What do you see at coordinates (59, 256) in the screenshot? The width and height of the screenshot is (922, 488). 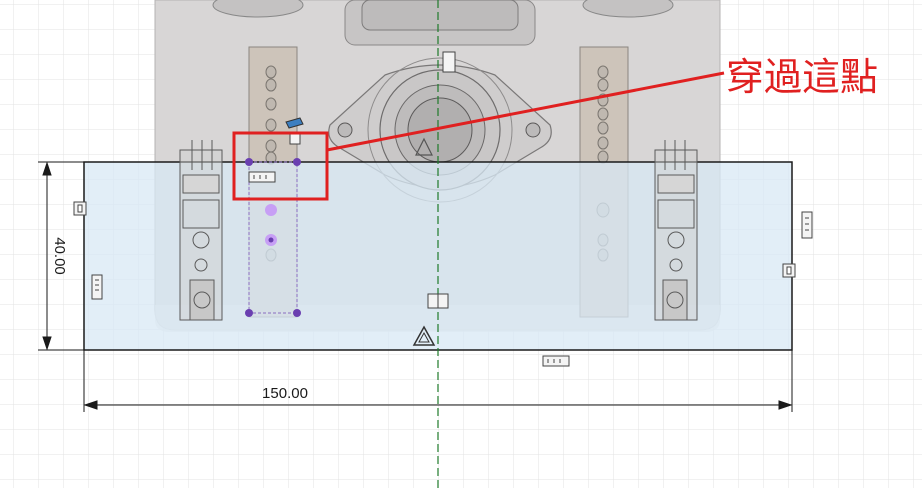 I see `height-dimension-label: 40.00` at bounding box center [59, 256].